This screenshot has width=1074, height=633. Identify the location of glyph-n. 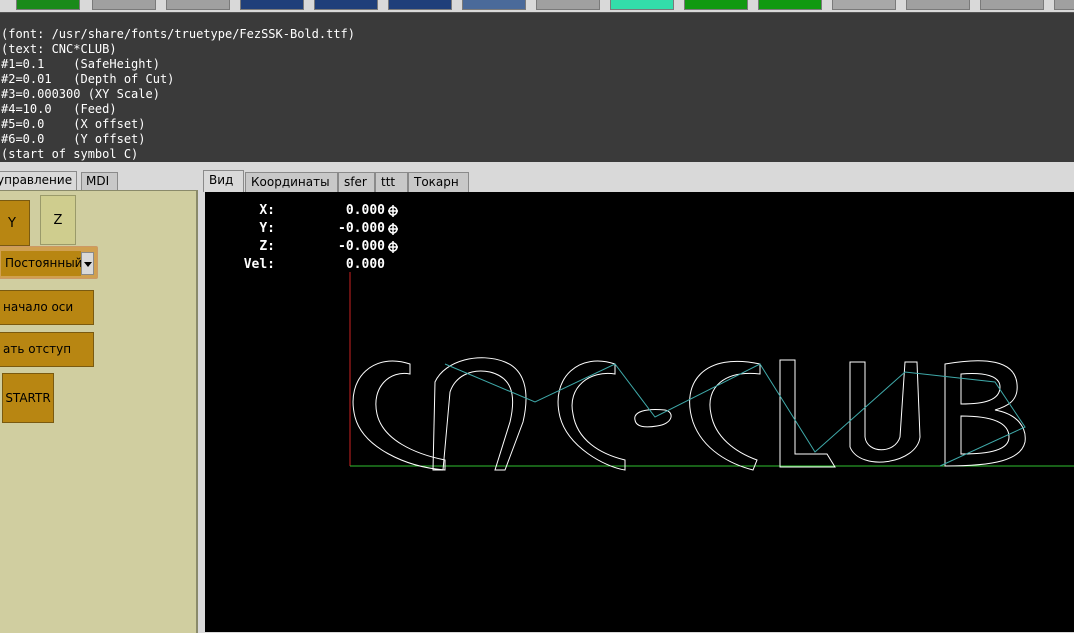
(479, 414).